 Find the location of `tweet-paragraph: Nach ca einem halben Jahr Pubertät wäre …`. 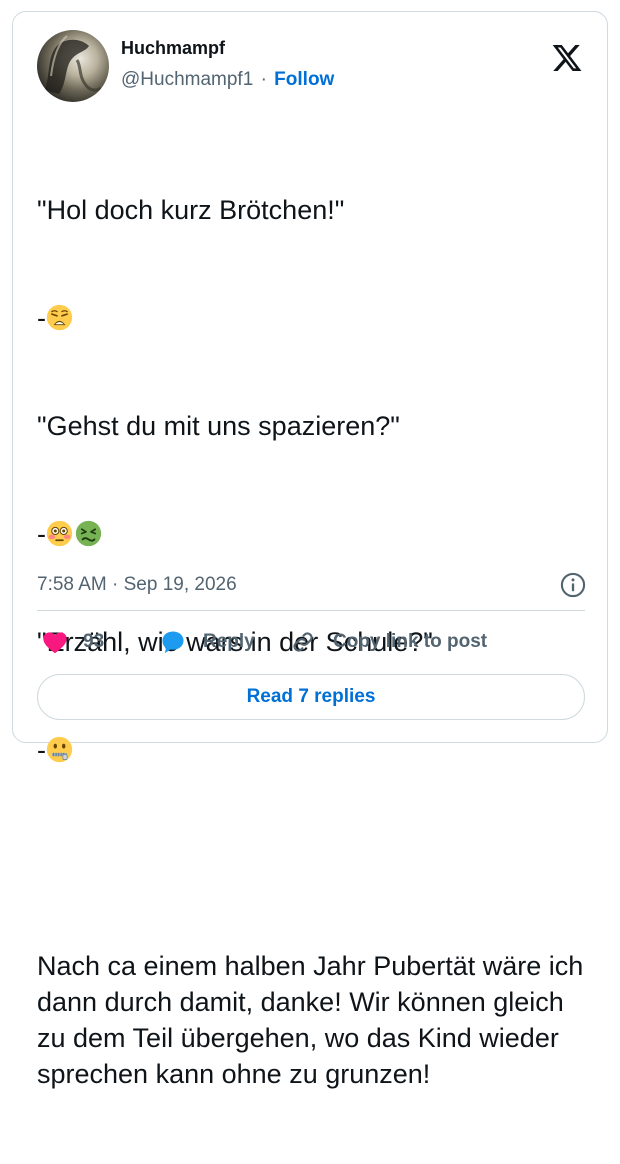

tweet-paragraph: Nach ca einem halben Jahr Pubertät wäre … is located at coordinates (314, 1020).